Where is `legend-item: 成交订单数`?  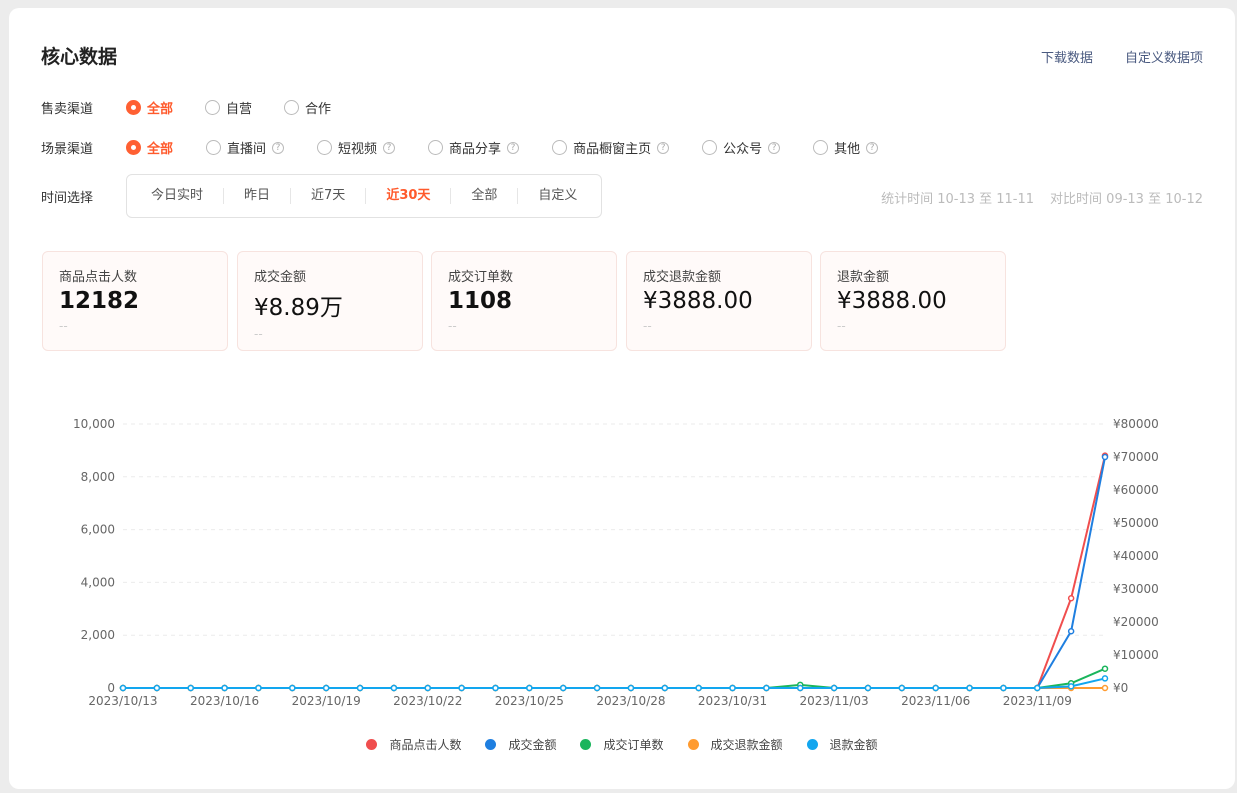
legend-item: 成交订单数 is located at coordinates (622, 744).